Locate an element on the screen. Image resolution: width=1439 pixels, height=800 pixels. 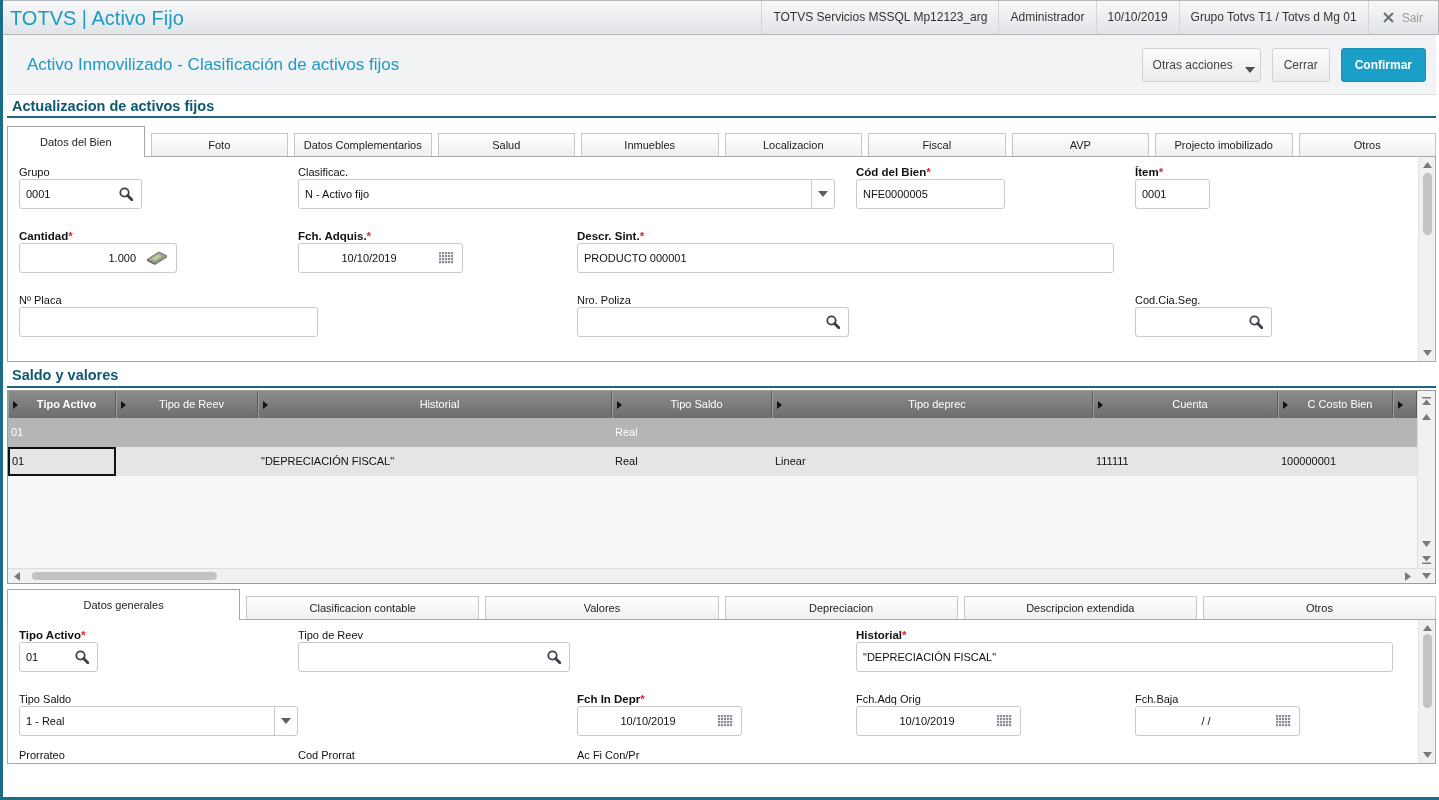
tab: Inmuebles is located at coordinates (650, 144).